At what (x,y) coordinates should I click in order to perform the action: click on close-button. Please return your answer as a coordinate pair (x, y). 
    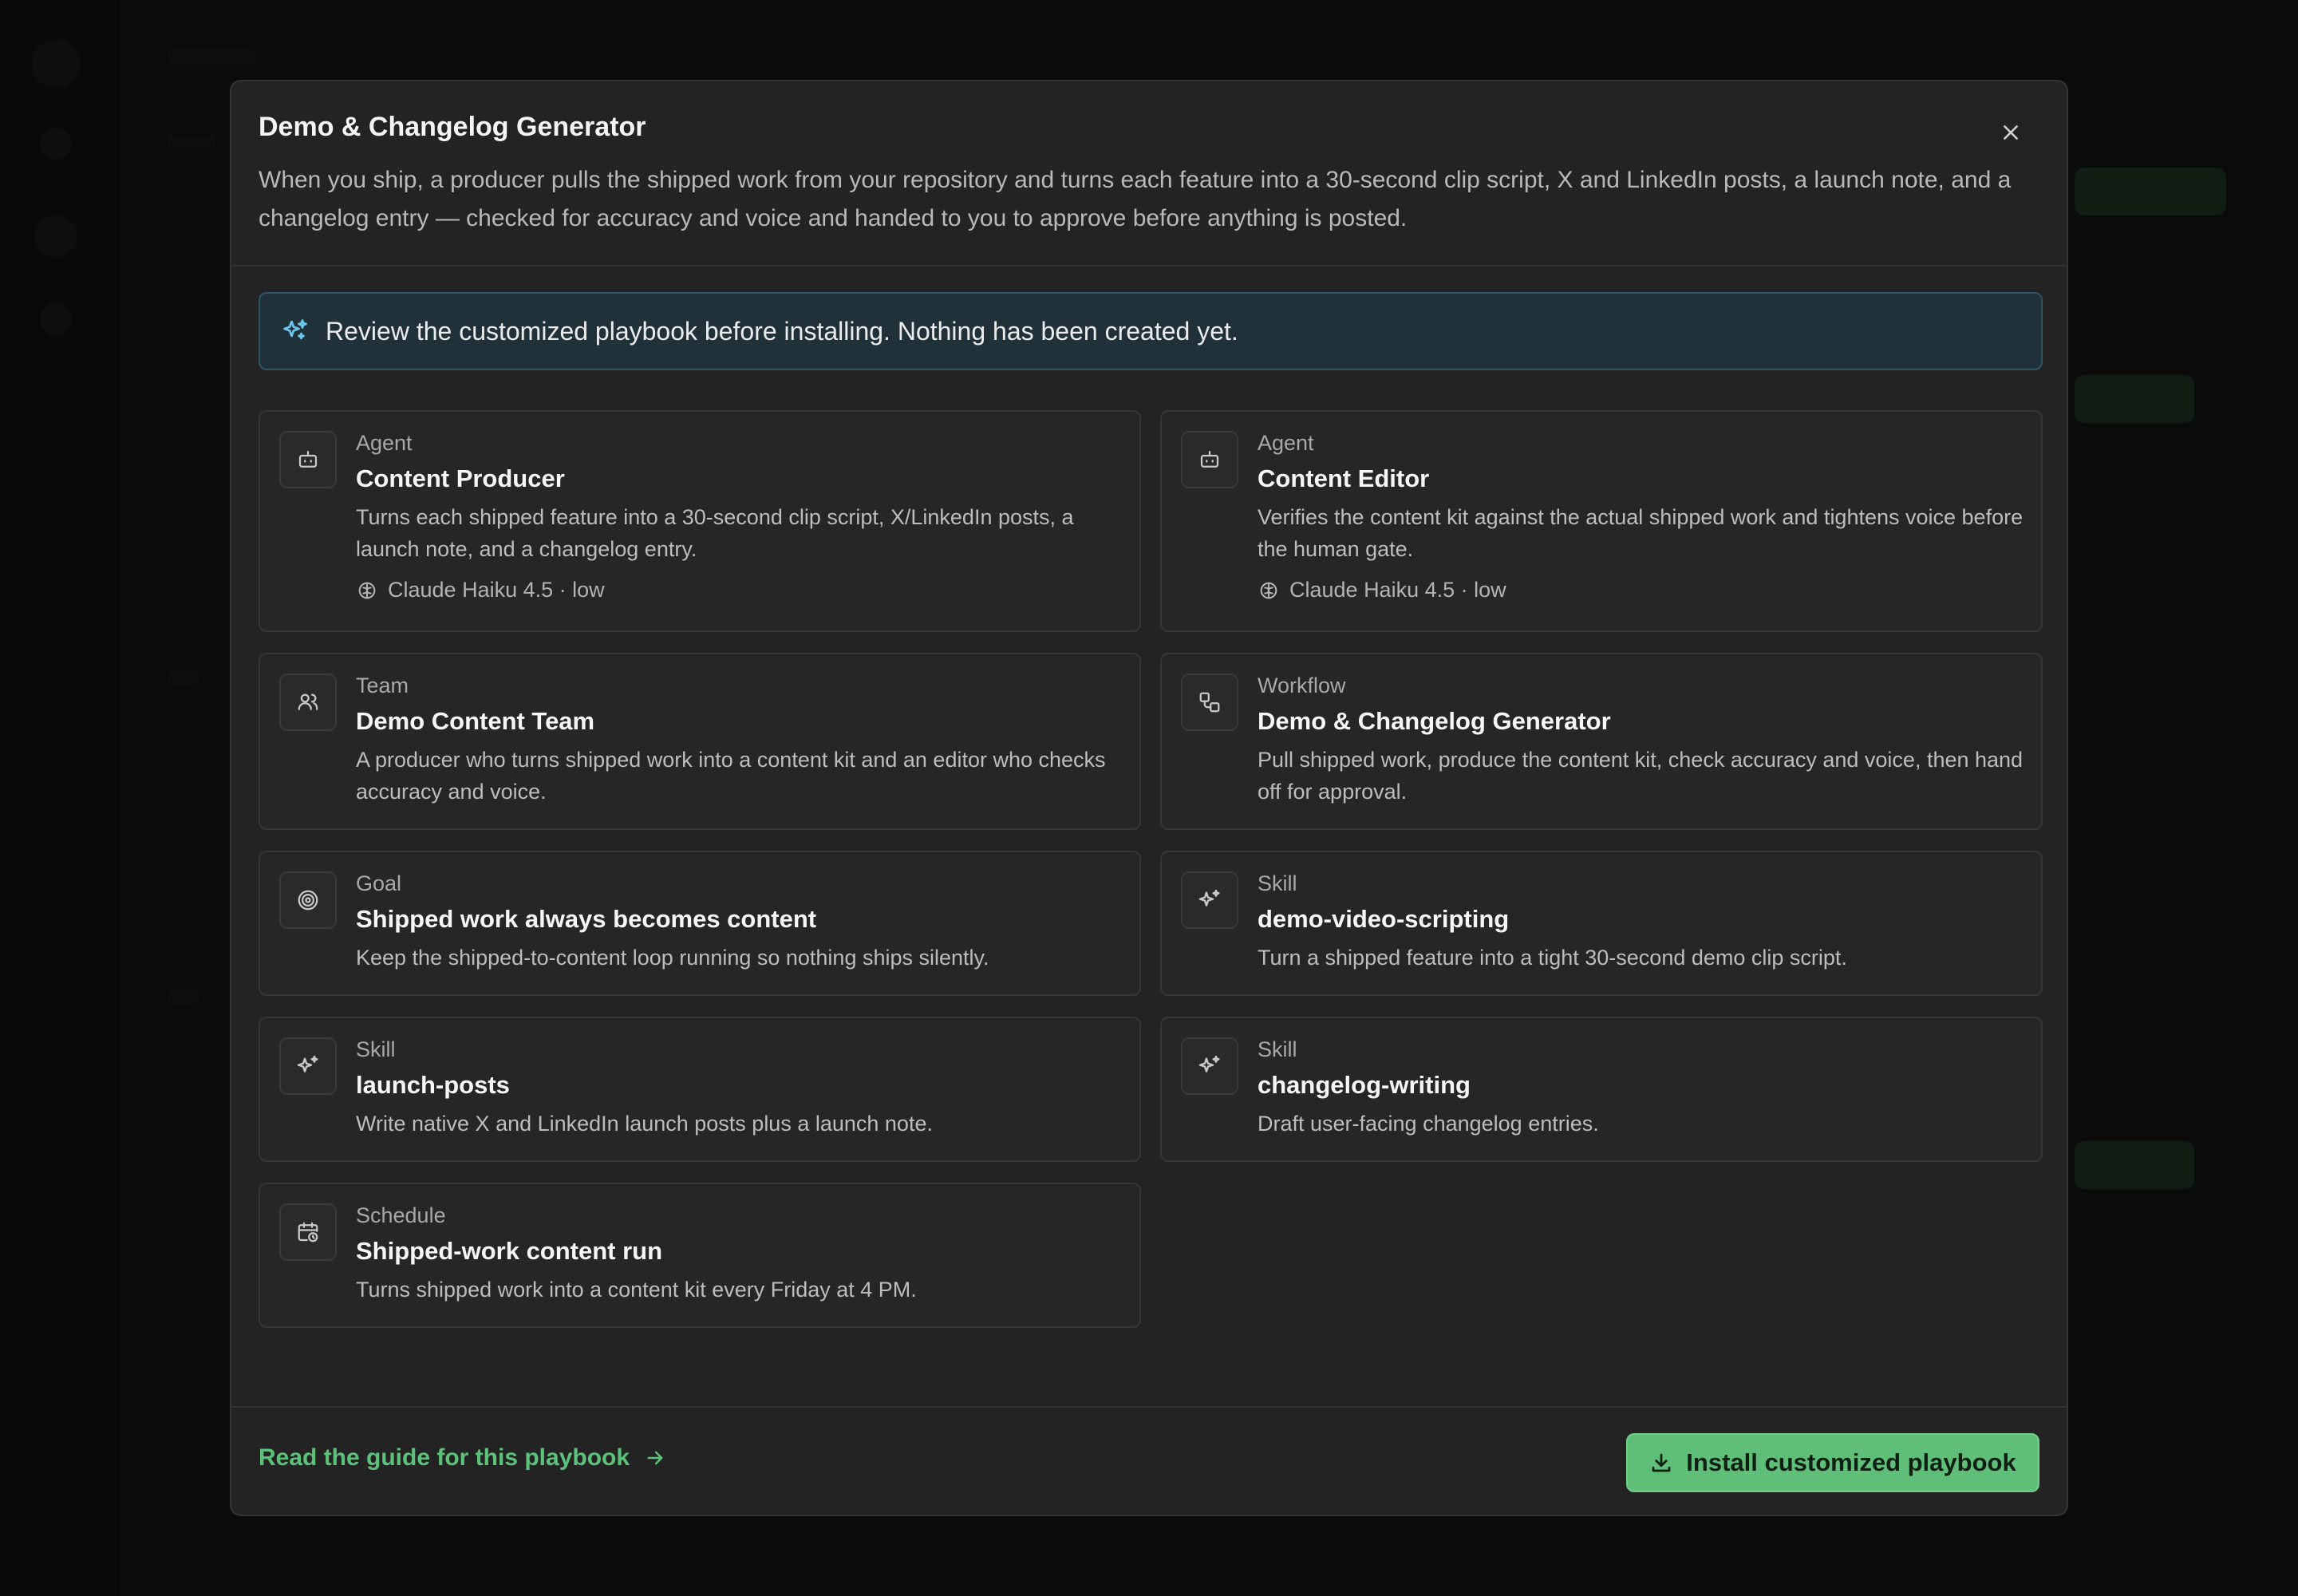
    Looking at the image, I should click on (2011, 132).